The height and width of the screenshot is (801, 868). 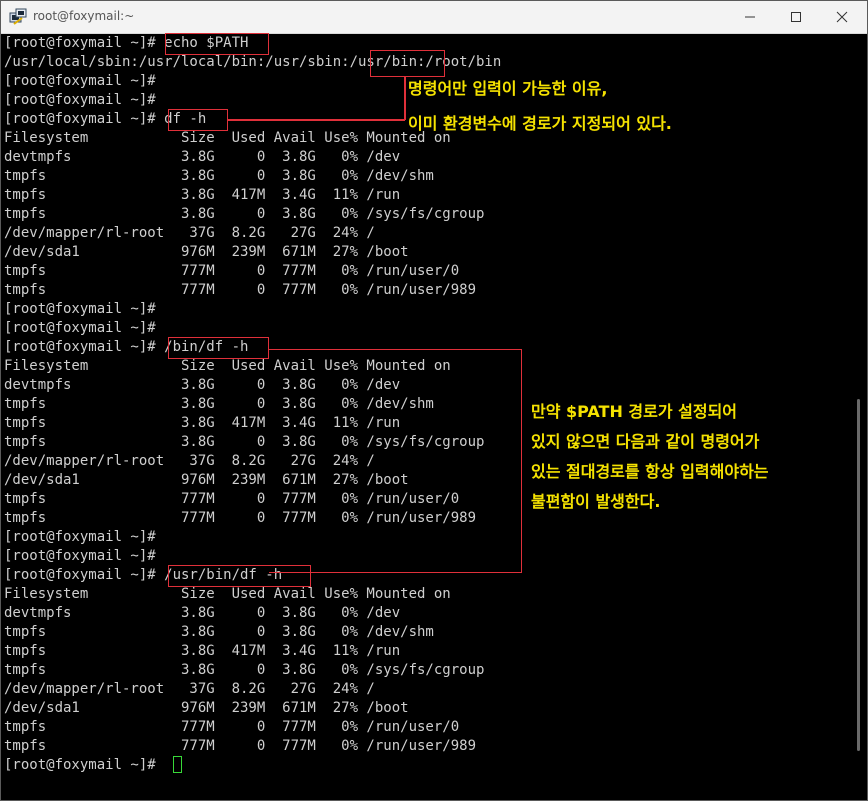 What do you see at coordinates (508, 88) in the screenshot?
I see `annotation-line: 명령어만 입력이 가능한 이유,` at bounding box center [508, 88].